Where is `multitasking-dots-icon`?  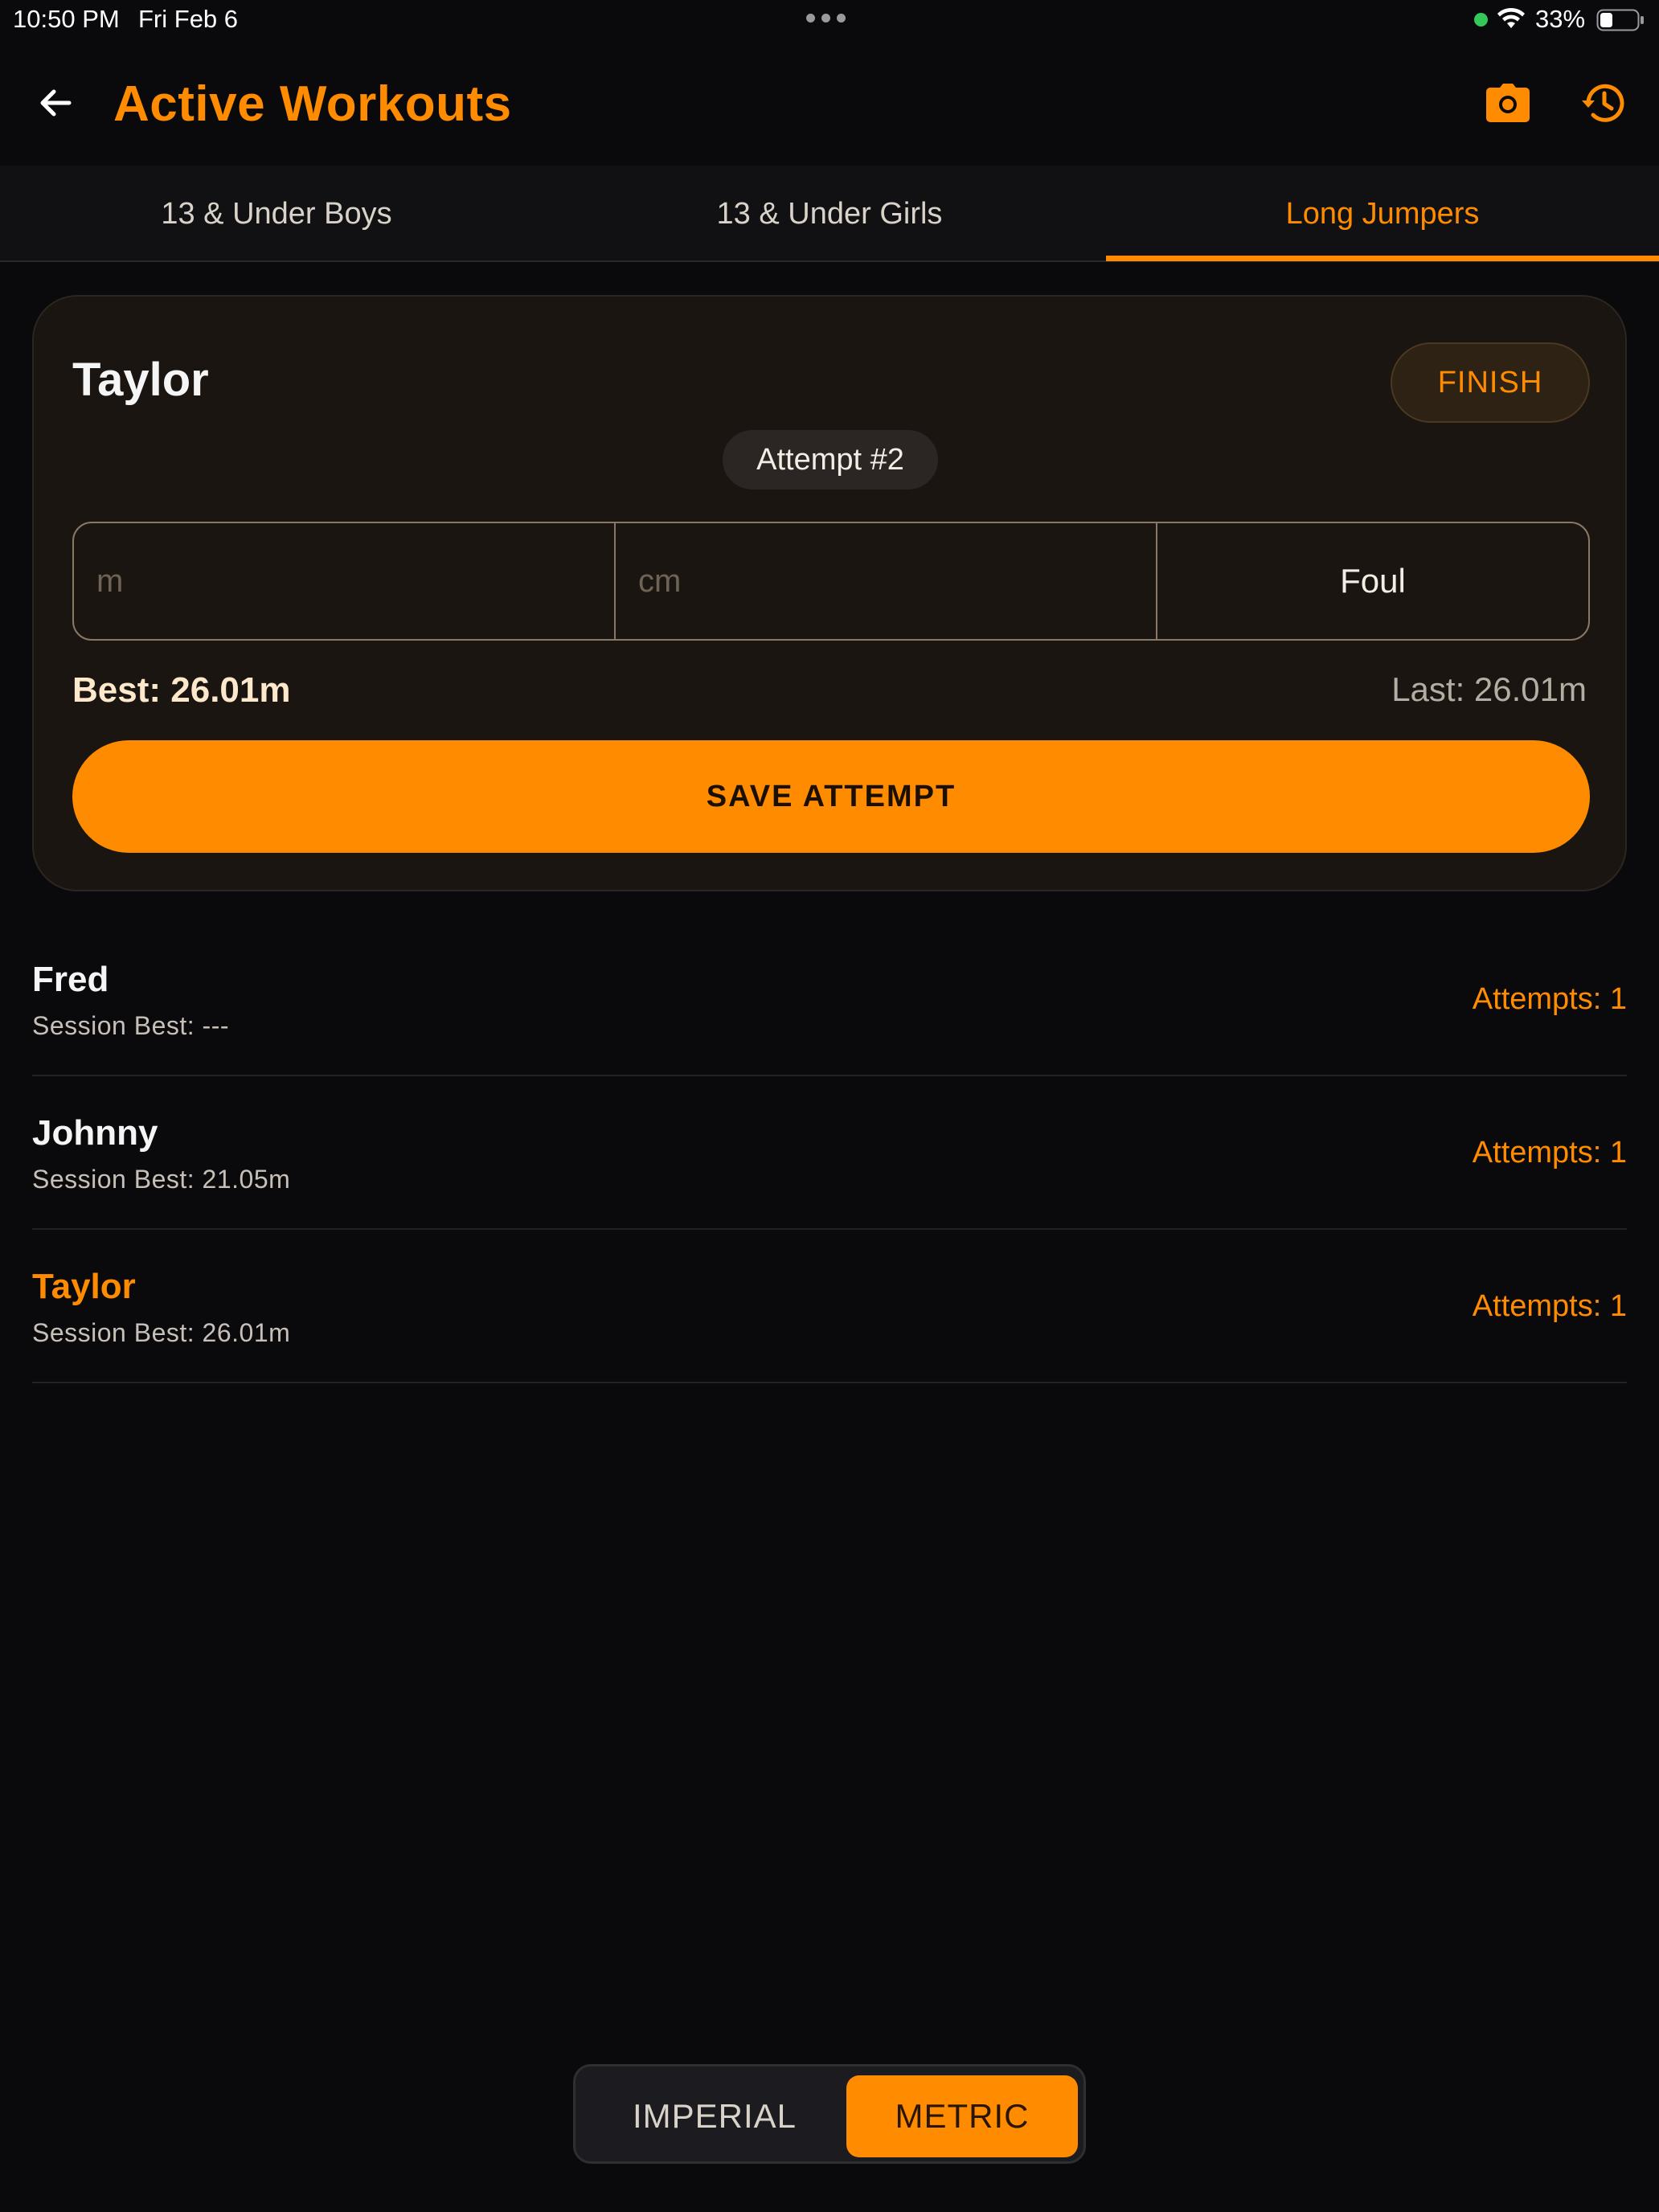
multitasking-dots-icon is located at coordinates (826, 18).